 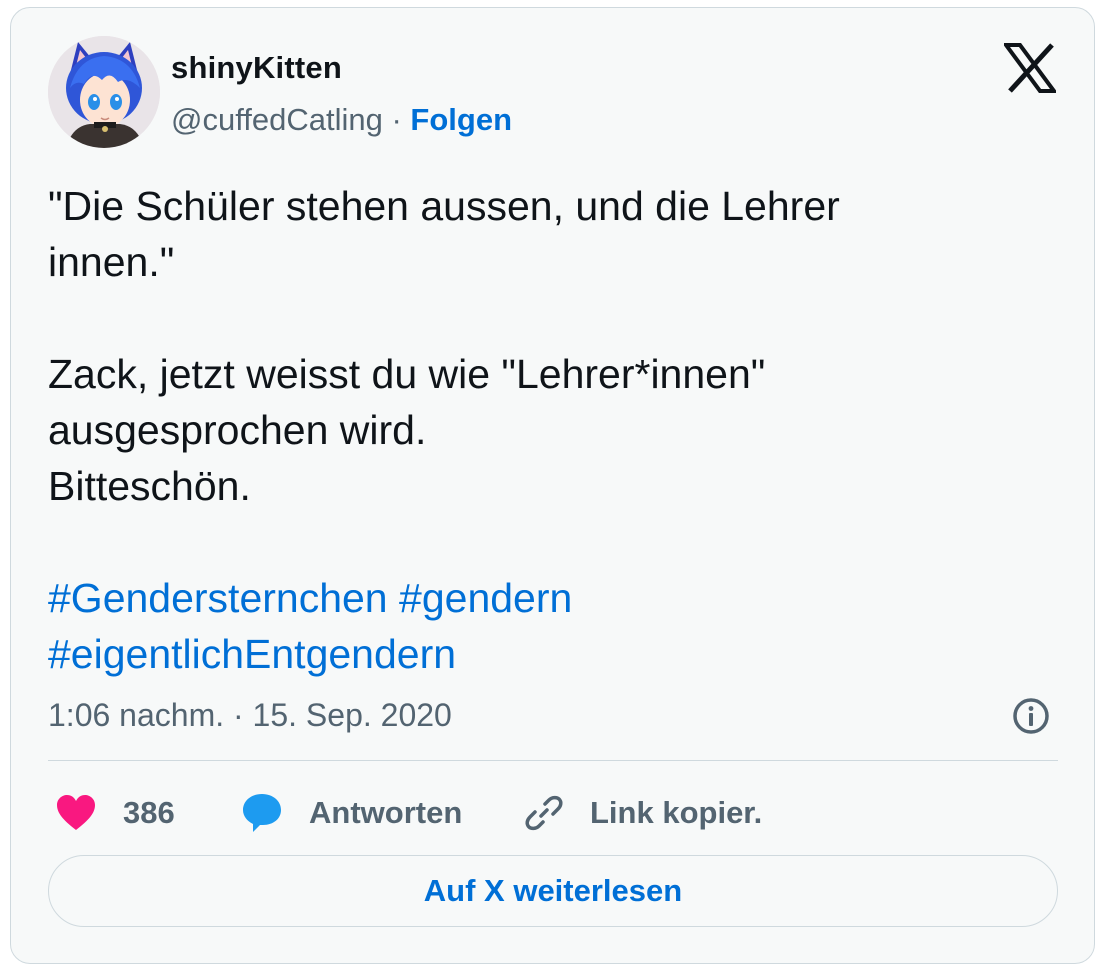 I want to click on hashtag-link: #eigentlichEntgendern, so click(x=252, y=654).